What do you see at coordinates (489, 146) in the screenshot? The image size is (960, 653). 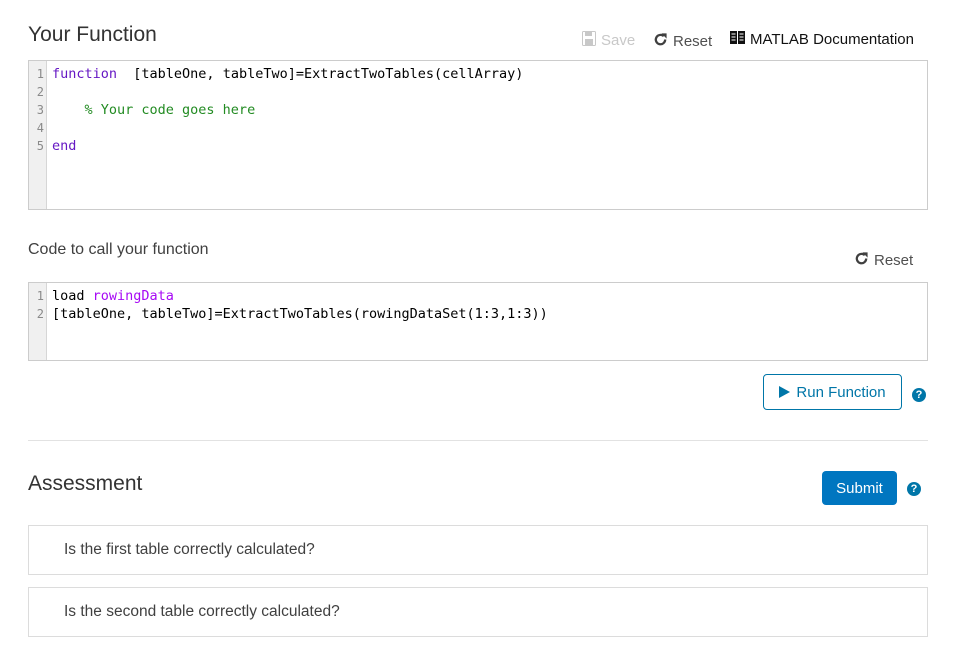 I see `code-line: end` at bounding box center [489, 146].